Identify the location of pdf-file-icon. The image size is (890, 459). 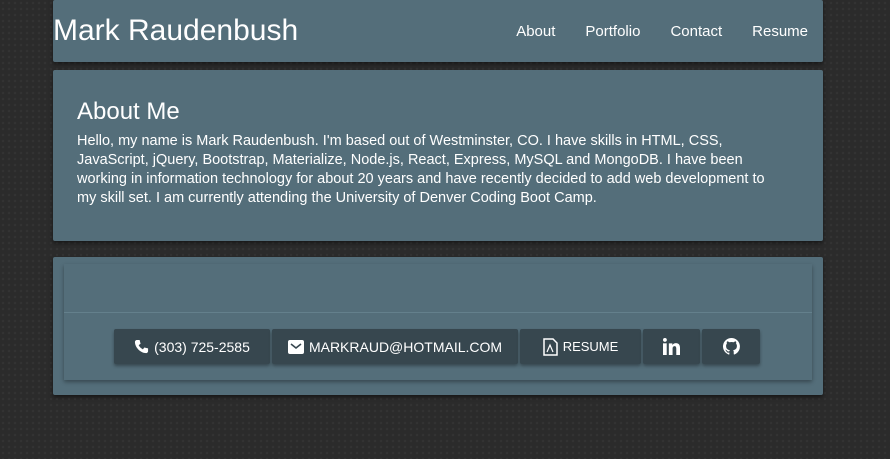
(550, 346).